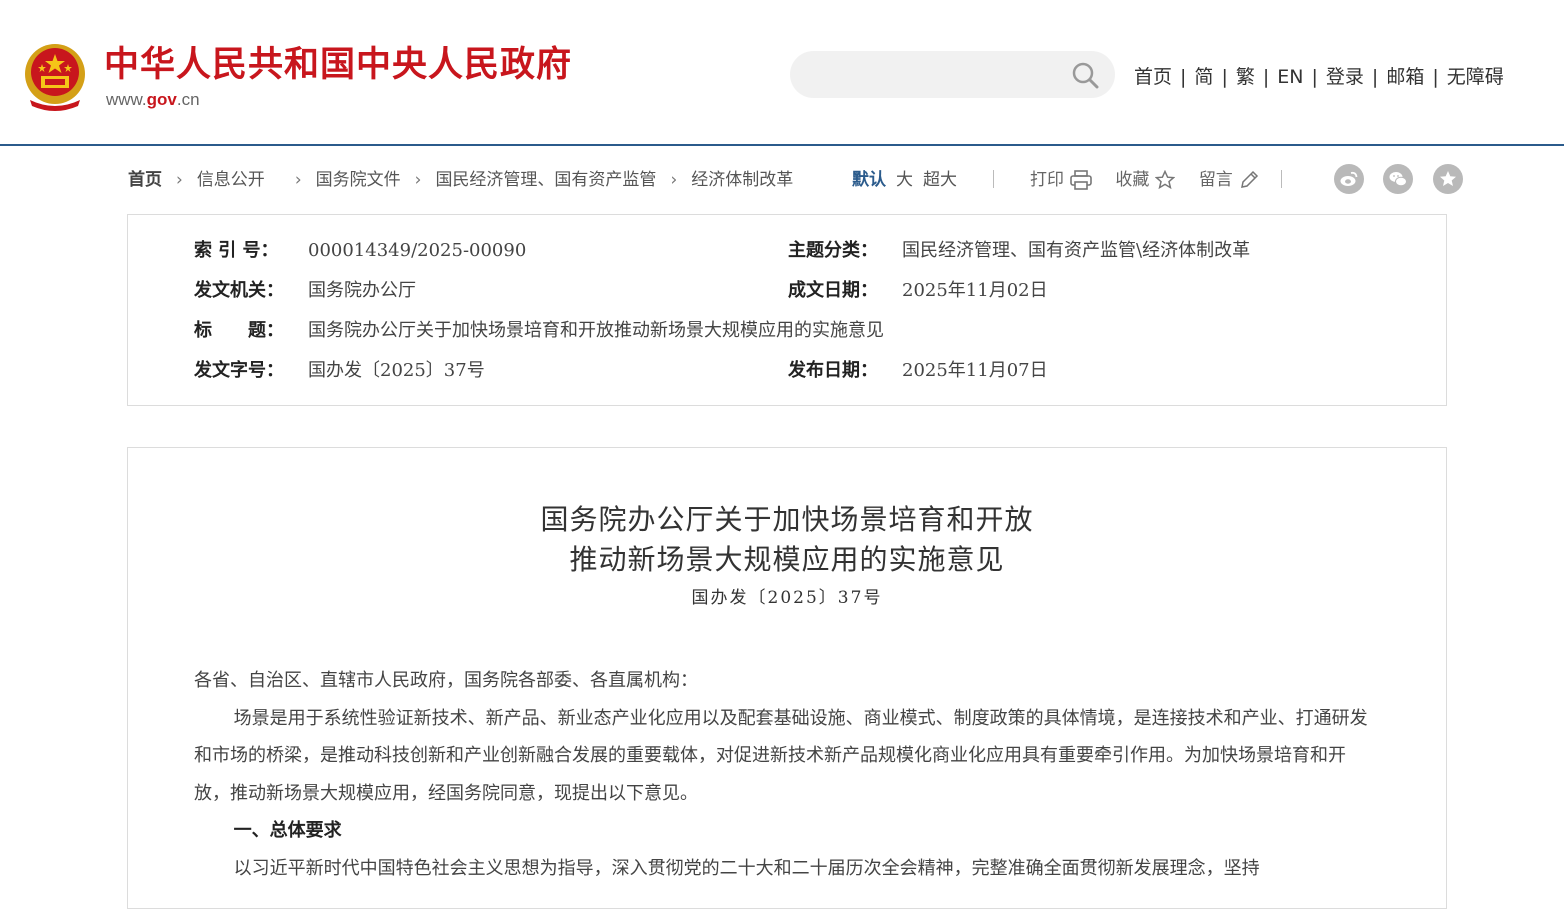  What do you see at coordinates (1047, 180) in the screenshot?
I see `print-label: 打印` at bounding box center [1047, 180].